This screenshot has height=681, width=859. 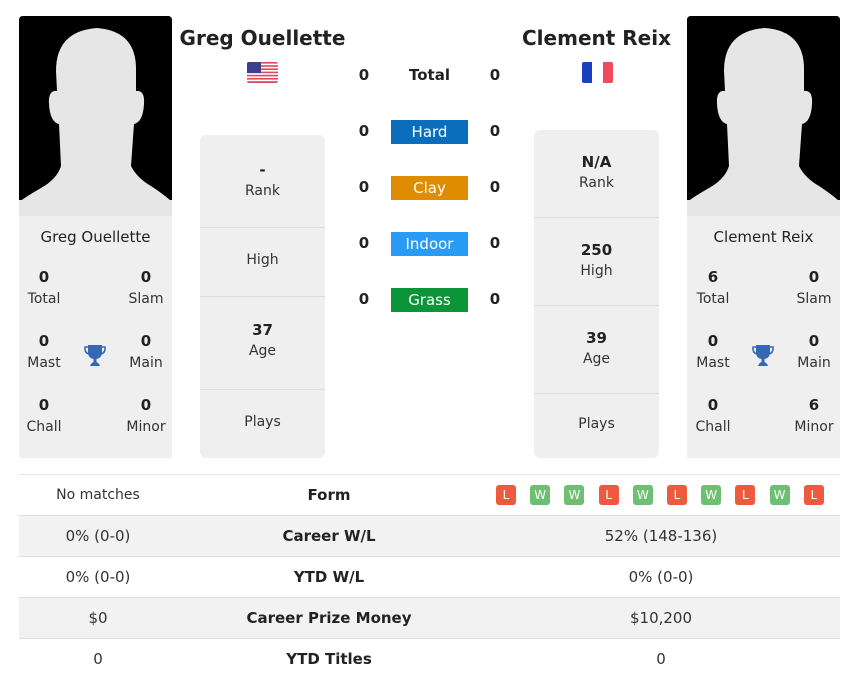 I want to click on h2h-indoor-p1: 0, so click(x=364, y=243).